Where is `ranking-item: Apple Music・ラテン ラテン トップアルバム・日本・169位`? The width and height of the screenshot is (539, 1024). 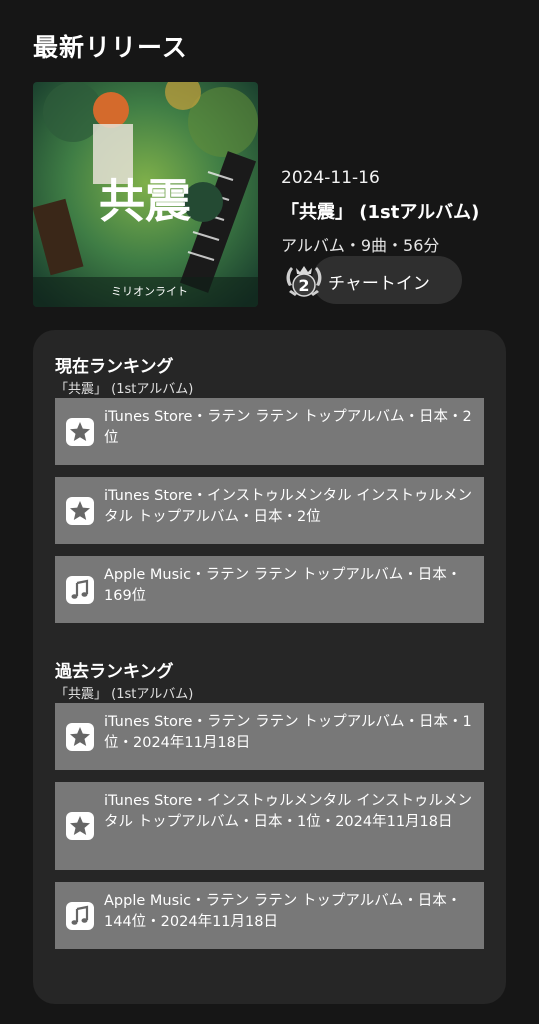 ranking-item: Apple Music・ラテン ラテン トップアルバム・日本・169位 is located at coordinates (269, 589).